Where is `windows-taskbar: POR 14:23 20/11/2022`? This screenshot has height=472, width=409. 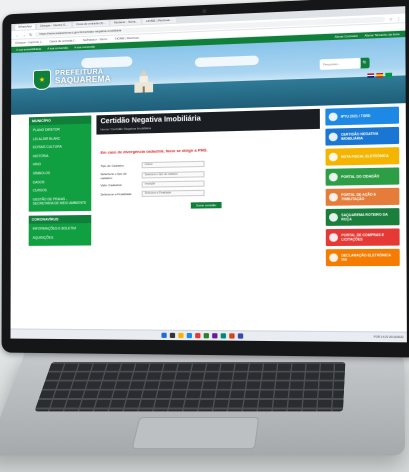
windows-taskbar: POR 14:23 20/11/2022 is located at coordinates (208, 335).